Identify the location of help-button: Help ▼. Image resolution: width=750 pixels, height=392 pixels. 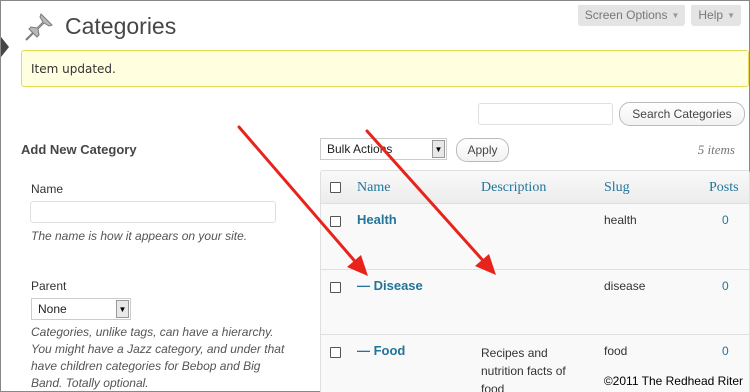
(716, 15).